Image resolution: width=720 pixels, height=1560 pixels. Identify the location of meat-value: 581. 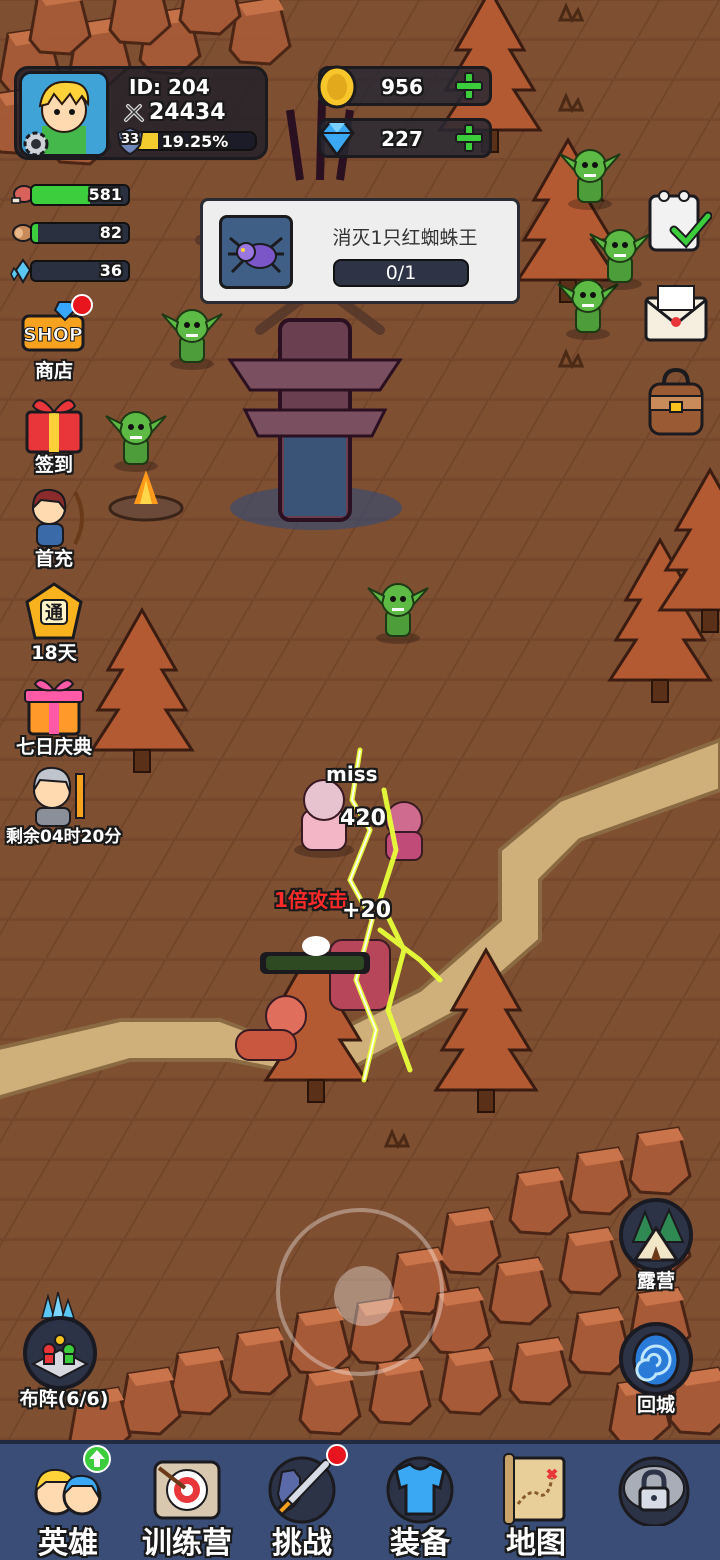
(105, 194).